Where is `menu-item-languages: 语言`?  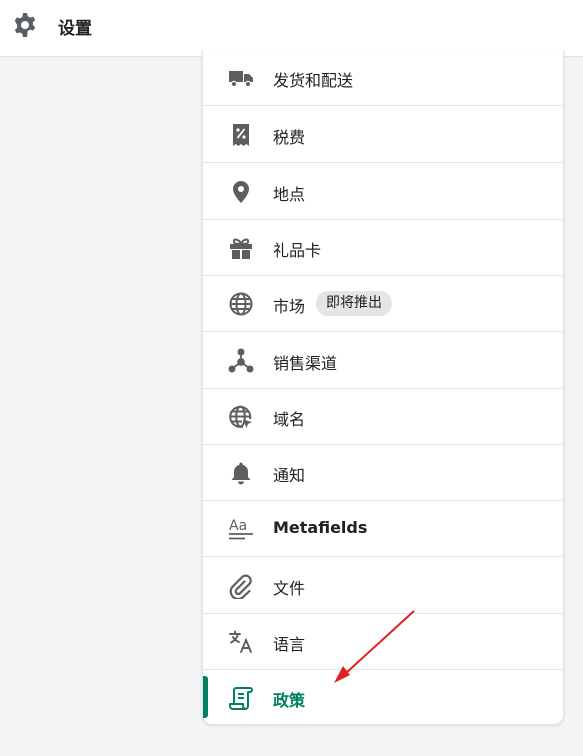
menu-item-languages: 语言 is located at coordinates (383, 642).